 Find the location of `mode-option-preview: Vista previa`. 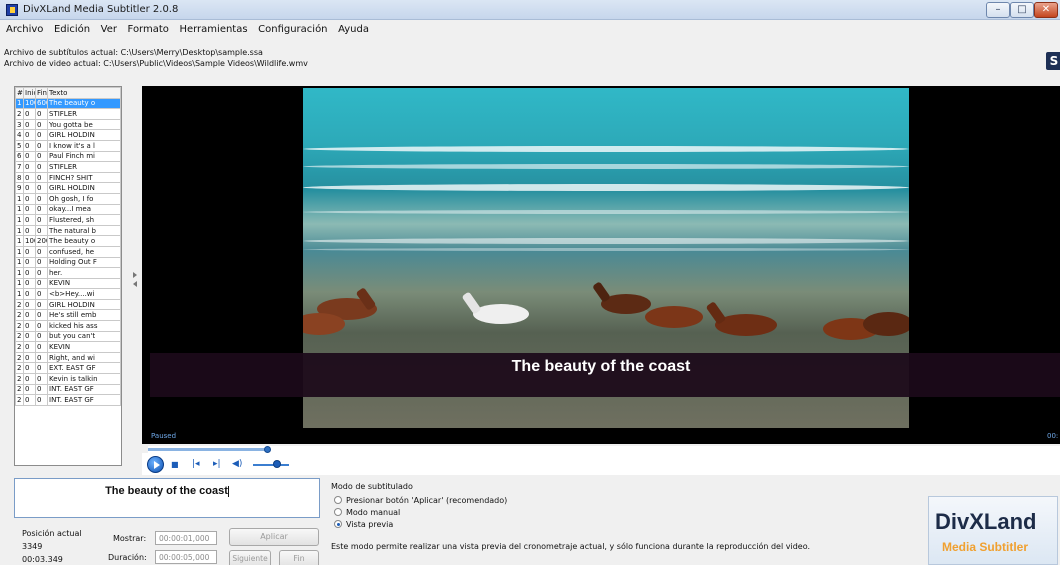

mode-option-preview: Vista previa is located at coordinates (363, 524).